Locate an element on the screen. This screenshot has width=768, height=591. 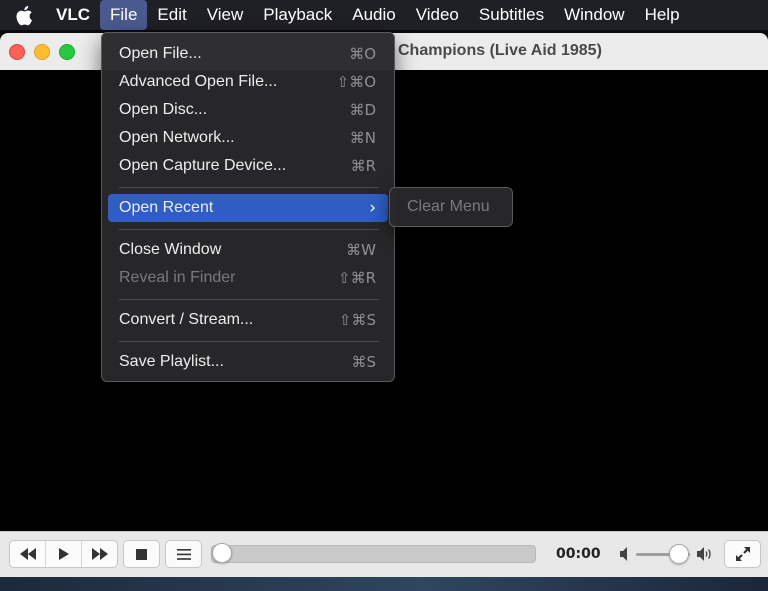
menu-item-close-window: Close Window ⌘W is located at coordinates (248, 250).